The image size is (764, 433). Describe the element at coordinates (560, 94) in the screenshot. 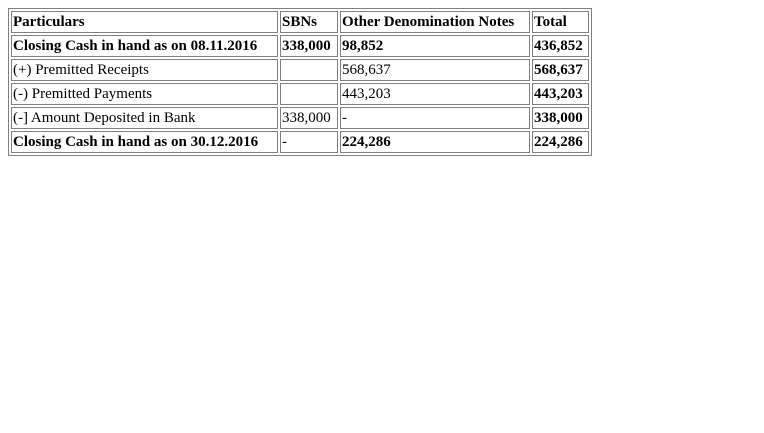

I see `cell-total: 443,203` at that location.